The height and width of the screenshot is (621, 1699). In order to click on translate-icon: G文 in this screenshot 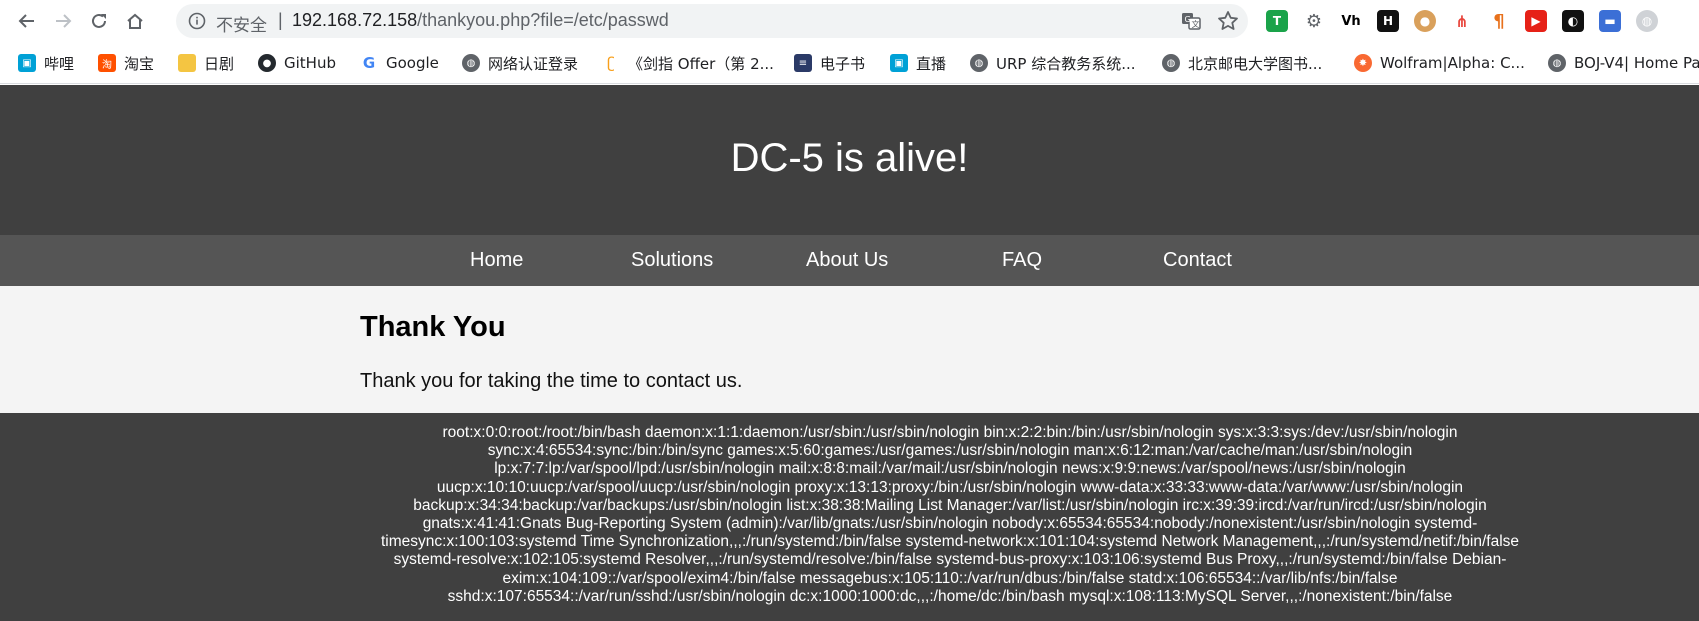, I will do `click(1191, 21)`.